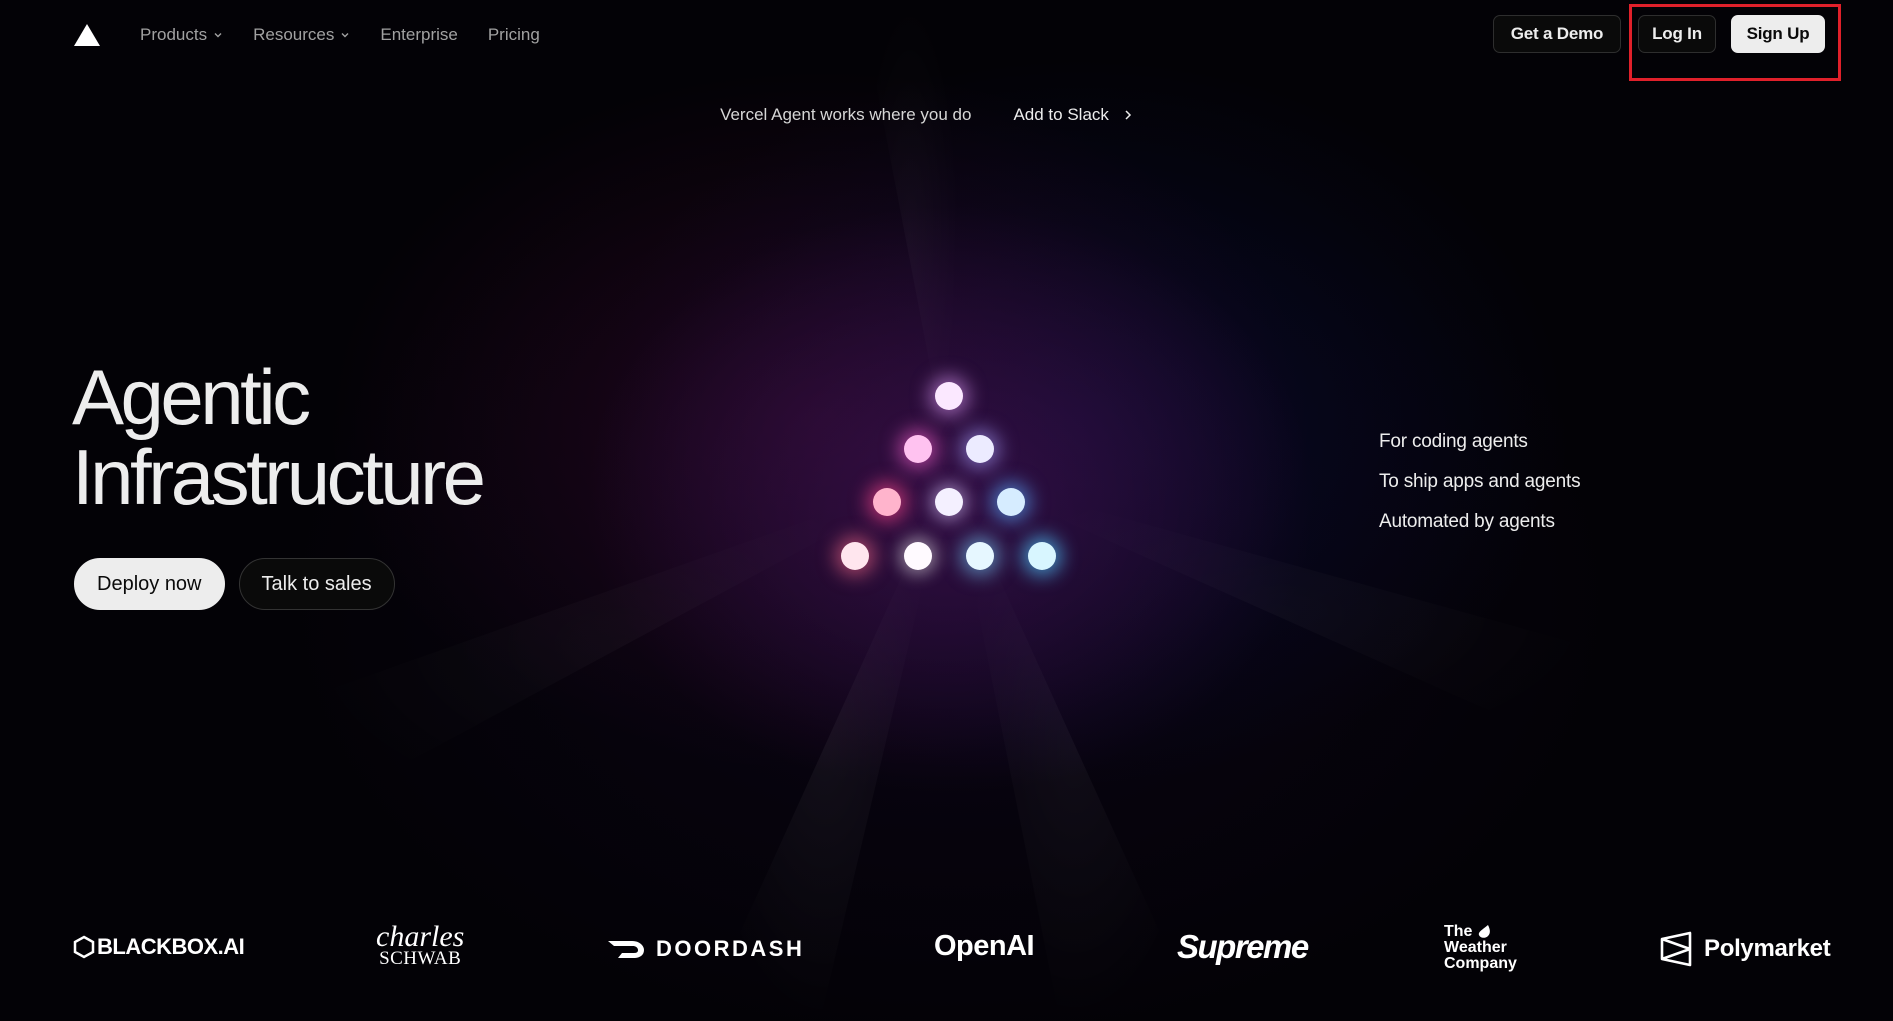 This screenshot has height=1021, width=1893. I want to click on nav-resources: Resources, so click(301, 35).